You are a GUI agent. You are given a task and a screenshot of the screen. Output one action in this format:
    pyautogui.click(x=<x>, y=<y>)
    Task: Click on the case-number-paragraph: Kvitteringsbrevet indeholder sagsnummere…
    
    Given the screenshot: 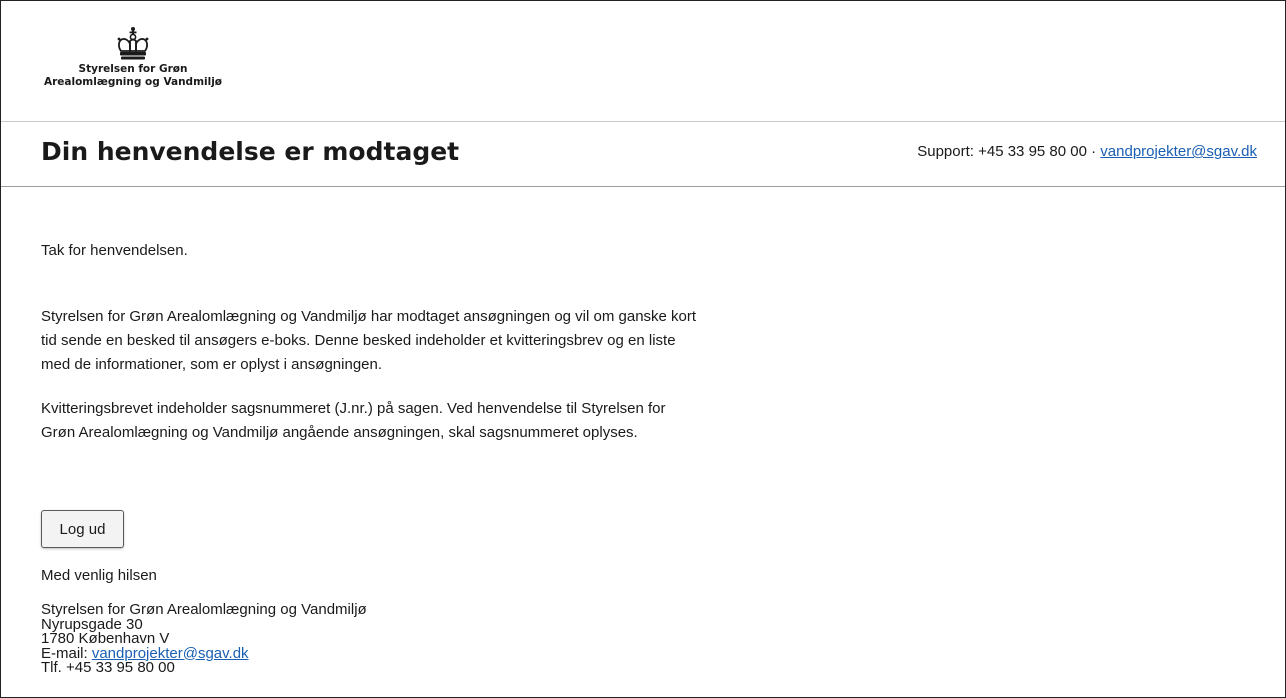 What is the action you would take?
    pyautogui.click(x=353, y=420)
    